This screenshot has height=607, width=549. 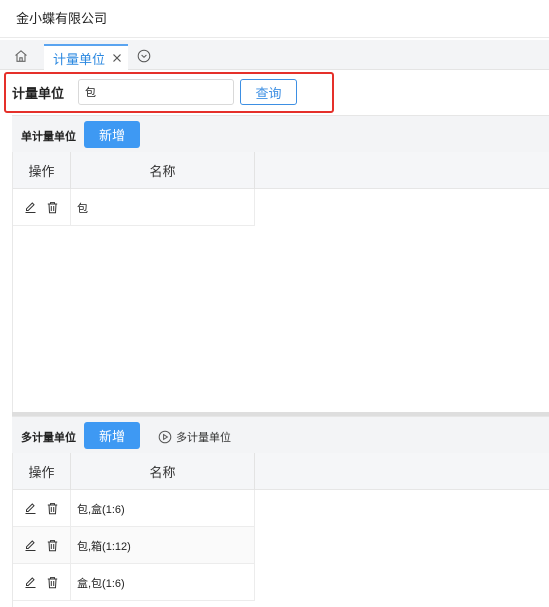 What do you see at coordinates (101, 583) in the screenshot?
I see `row-name: 盒,包(1:6)` at bounding box center [101, 583].